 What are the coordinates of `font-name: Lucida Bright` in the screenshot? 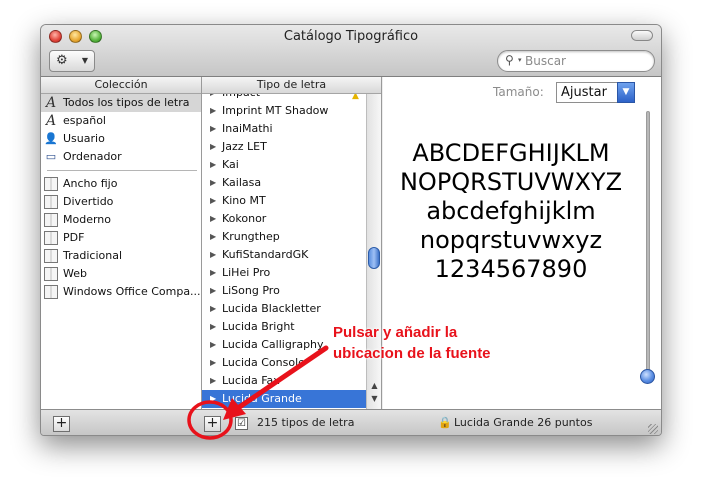 It's located at (258, 326).